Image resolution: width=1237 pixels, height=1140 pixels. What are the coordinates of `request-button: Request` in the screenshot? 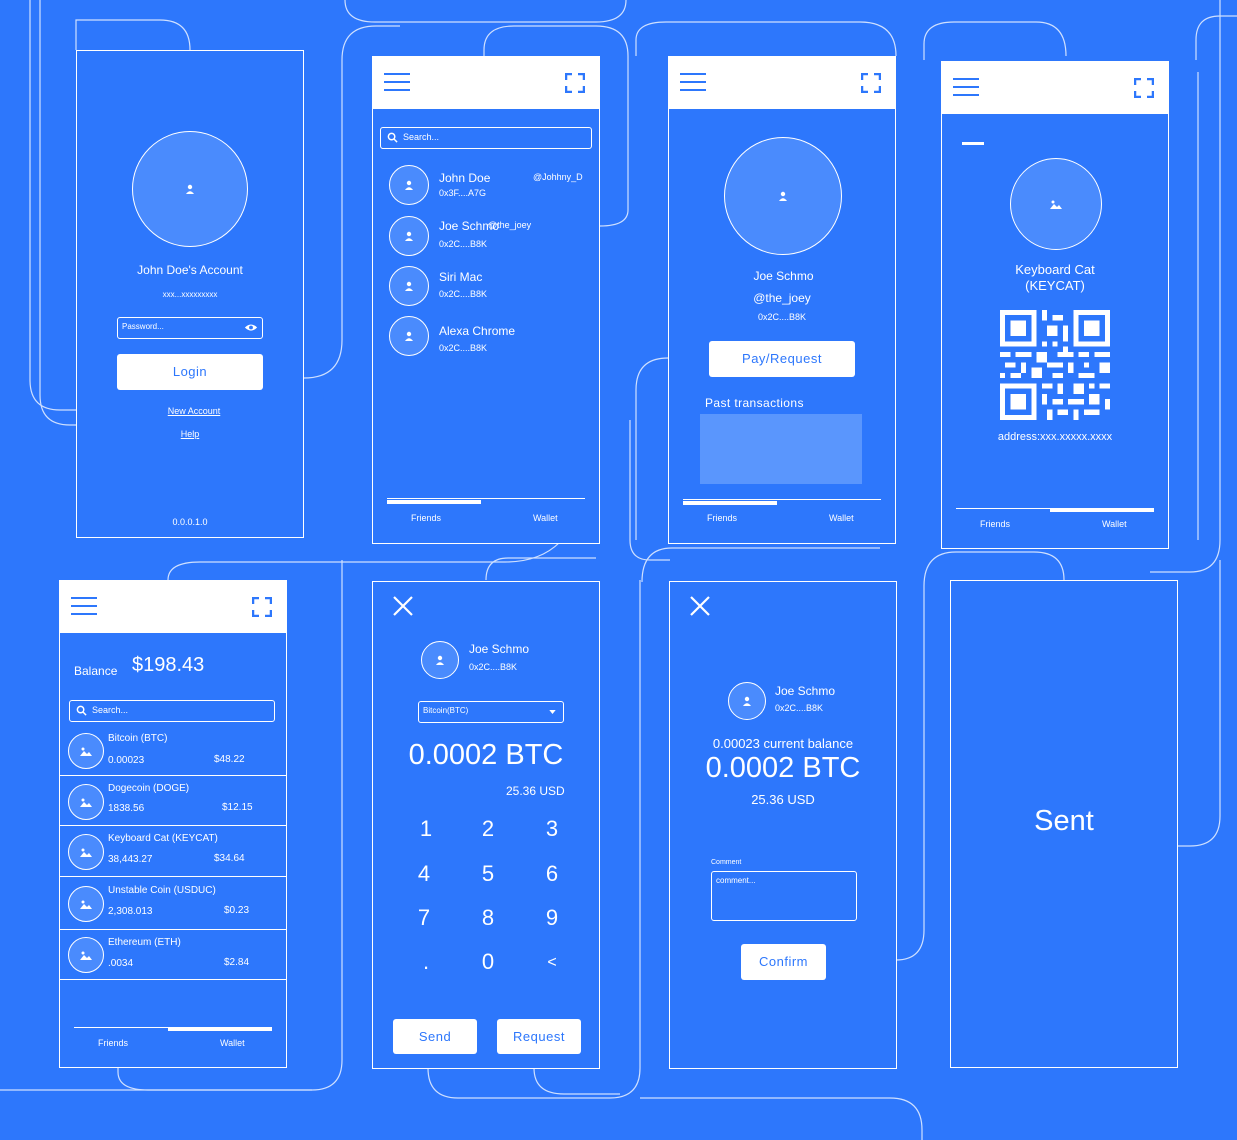 It's located at (539, 1036).